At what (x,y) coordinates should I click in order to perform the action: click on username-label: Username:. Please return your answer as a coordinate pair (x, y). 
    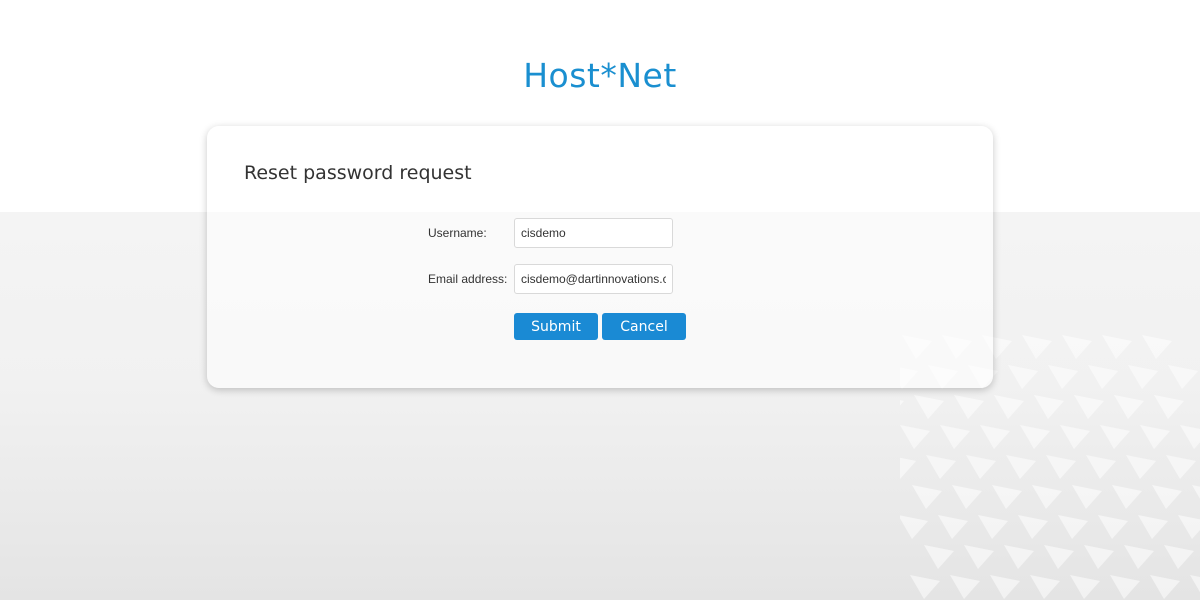
    Looking at the image, I should click on (457, 233).